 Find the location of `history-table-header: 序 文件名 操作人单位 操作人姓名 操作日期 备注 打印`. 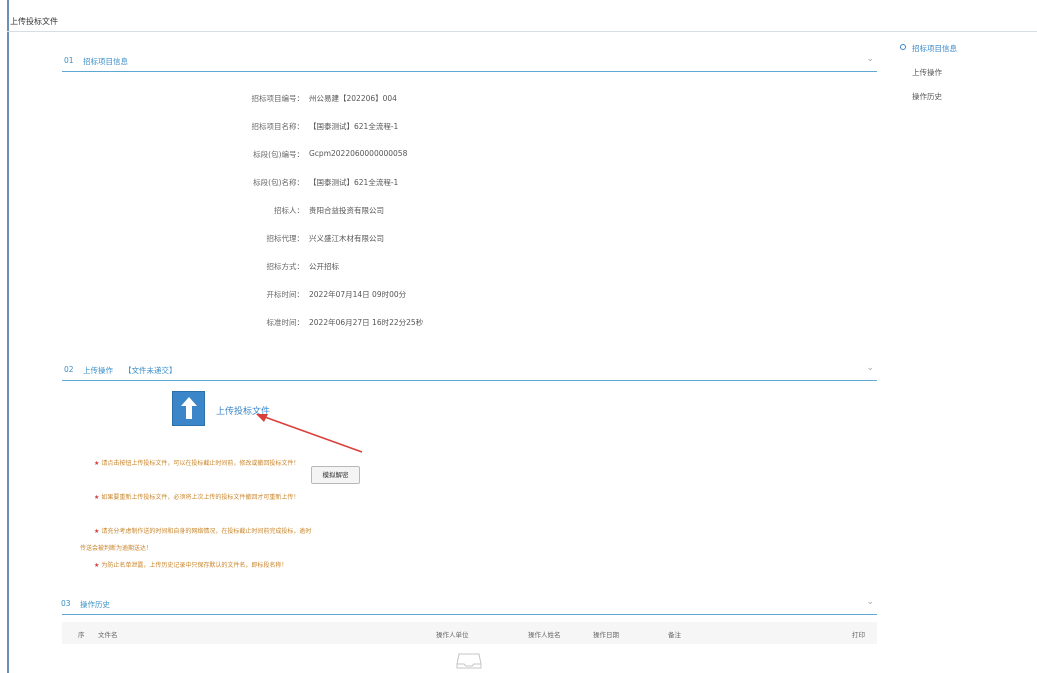

history-table-header: 序 文件名 操作人单位 操作人姓名 操作日期 备注 打印 is located at coordinates (469, 633).